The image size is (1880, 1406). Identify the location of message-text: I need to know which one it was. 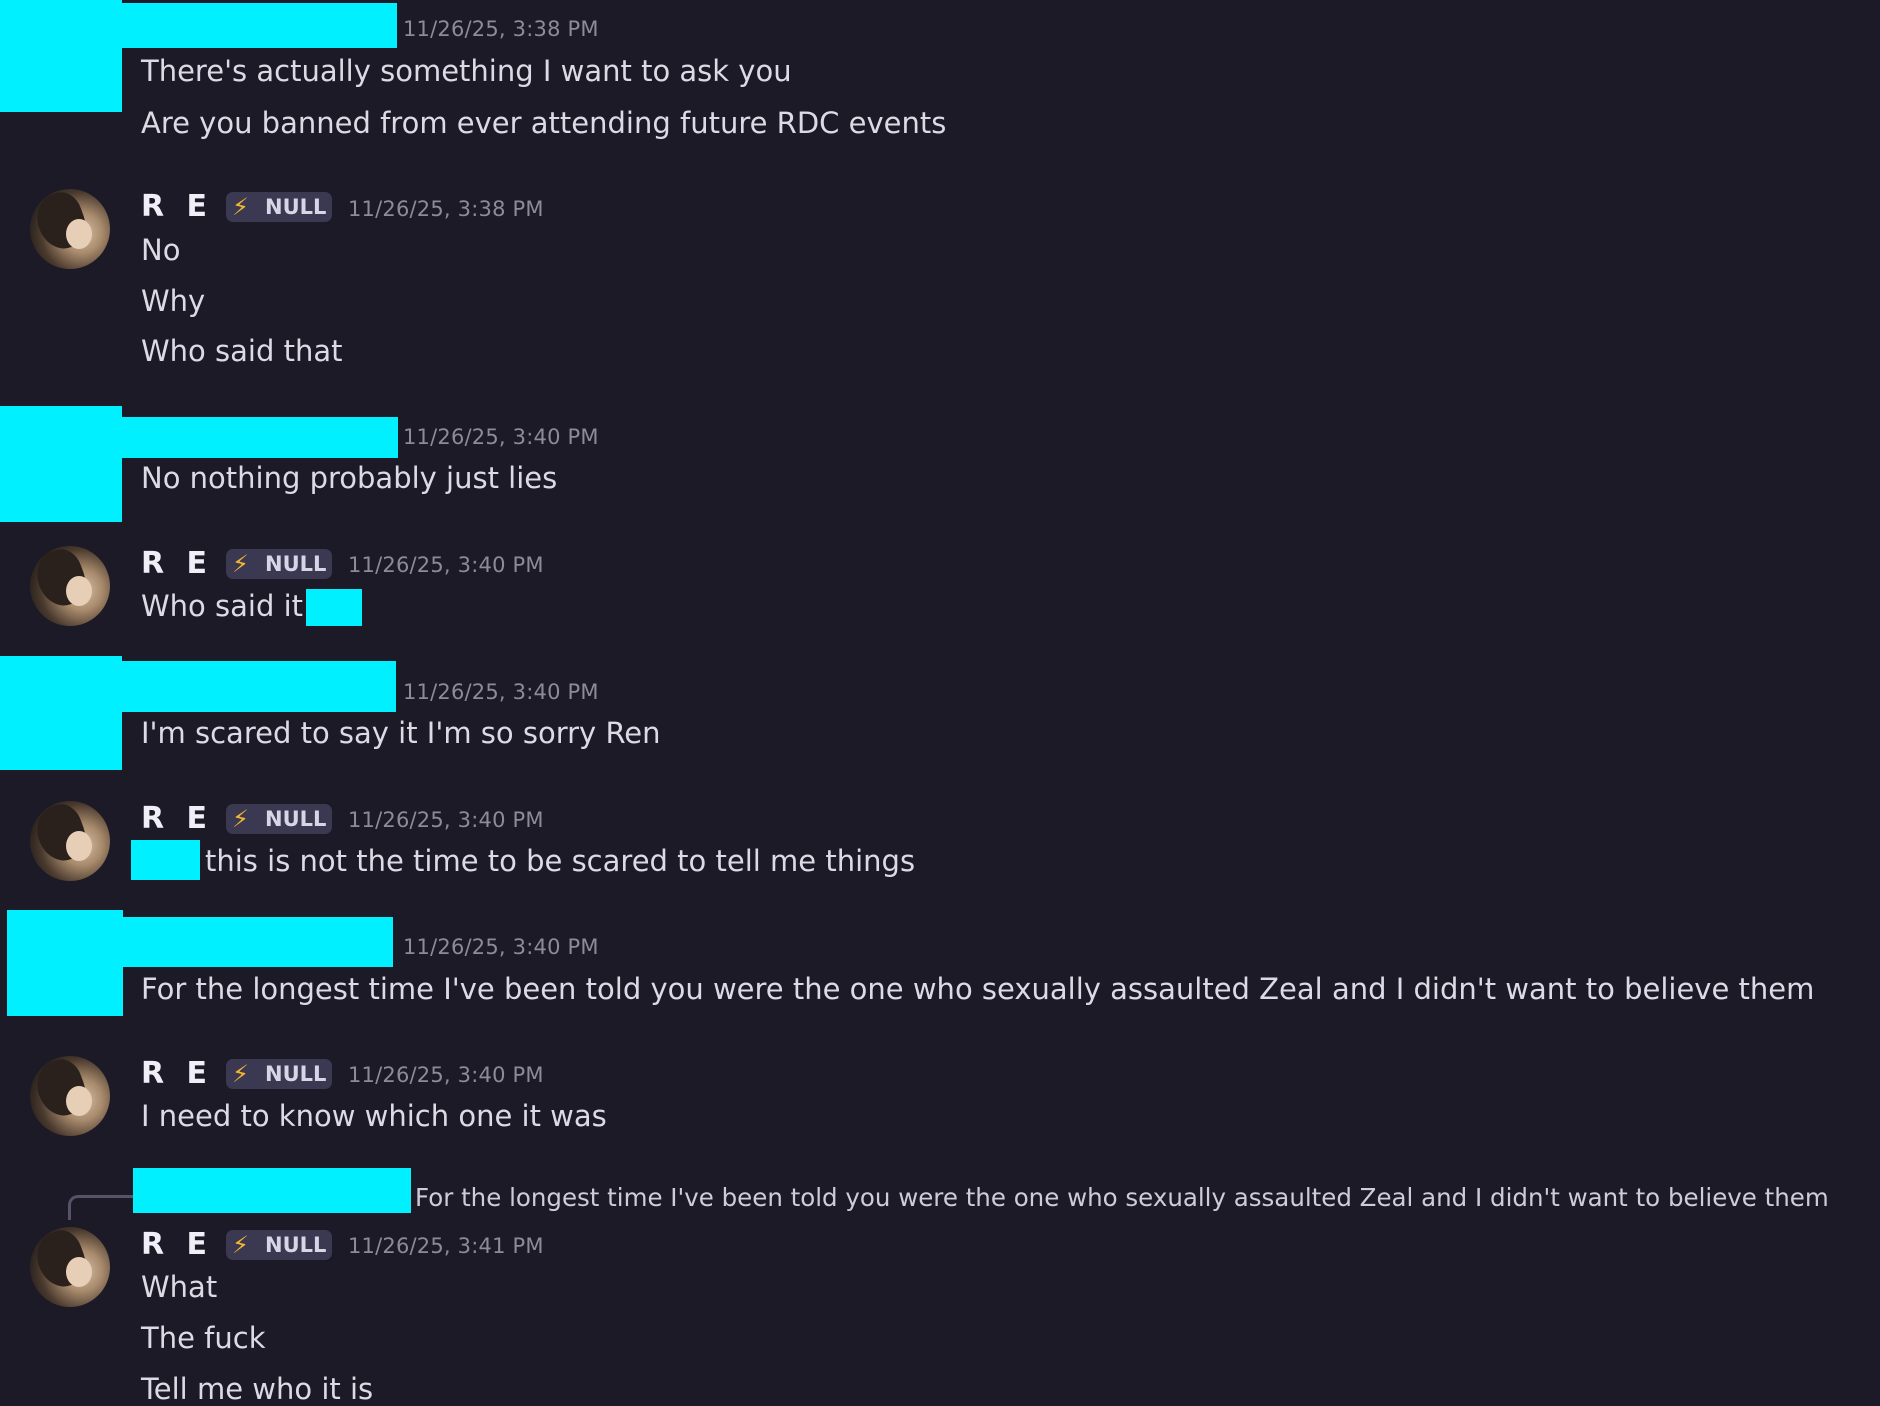
(374, 1116).